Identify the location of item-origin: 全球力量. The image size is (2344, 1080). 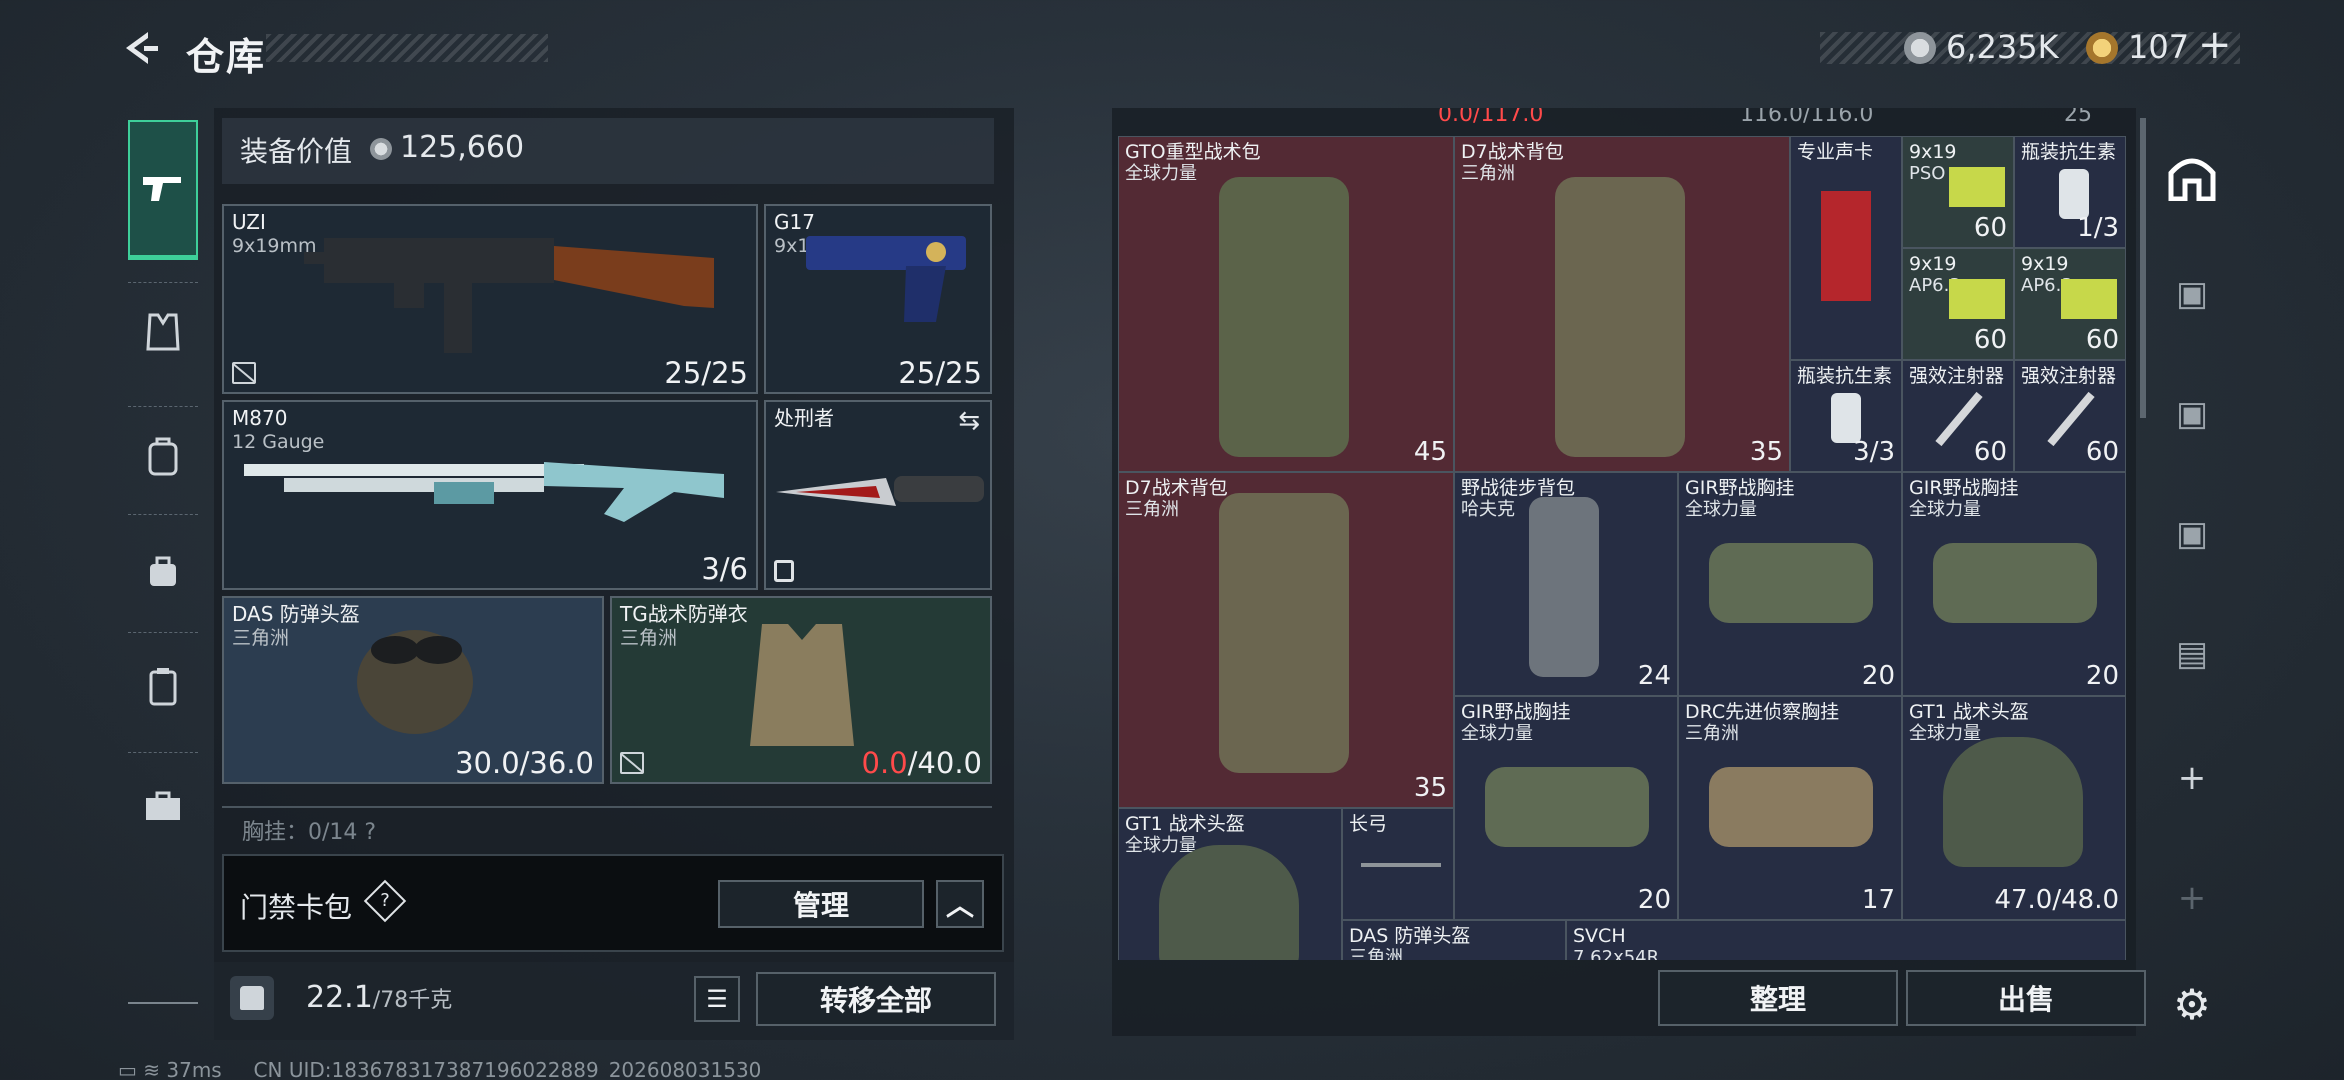
(1497, 733).